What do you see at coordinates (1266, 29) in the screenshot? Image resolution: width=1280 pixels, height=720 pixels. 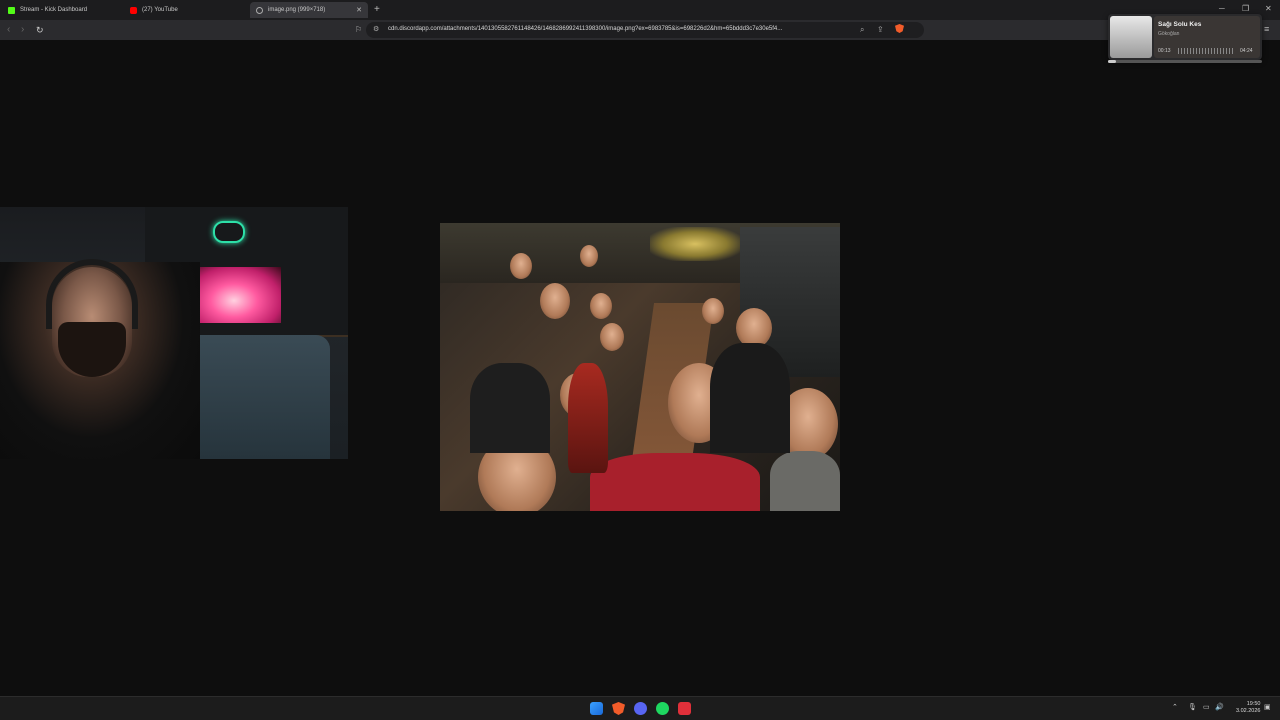 I see `menu-icon: ≡` at bounding box center [1266, 29].